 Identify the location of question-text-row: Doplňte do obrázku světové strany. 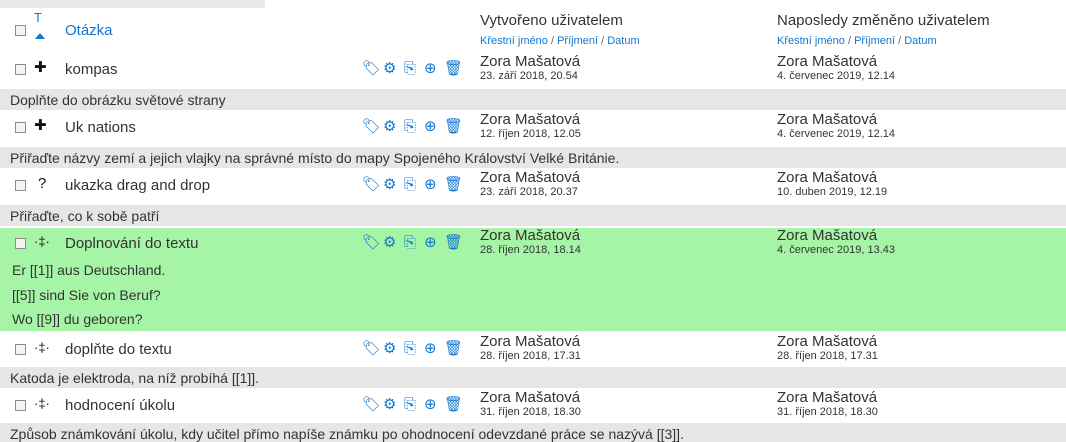
(533, 99).